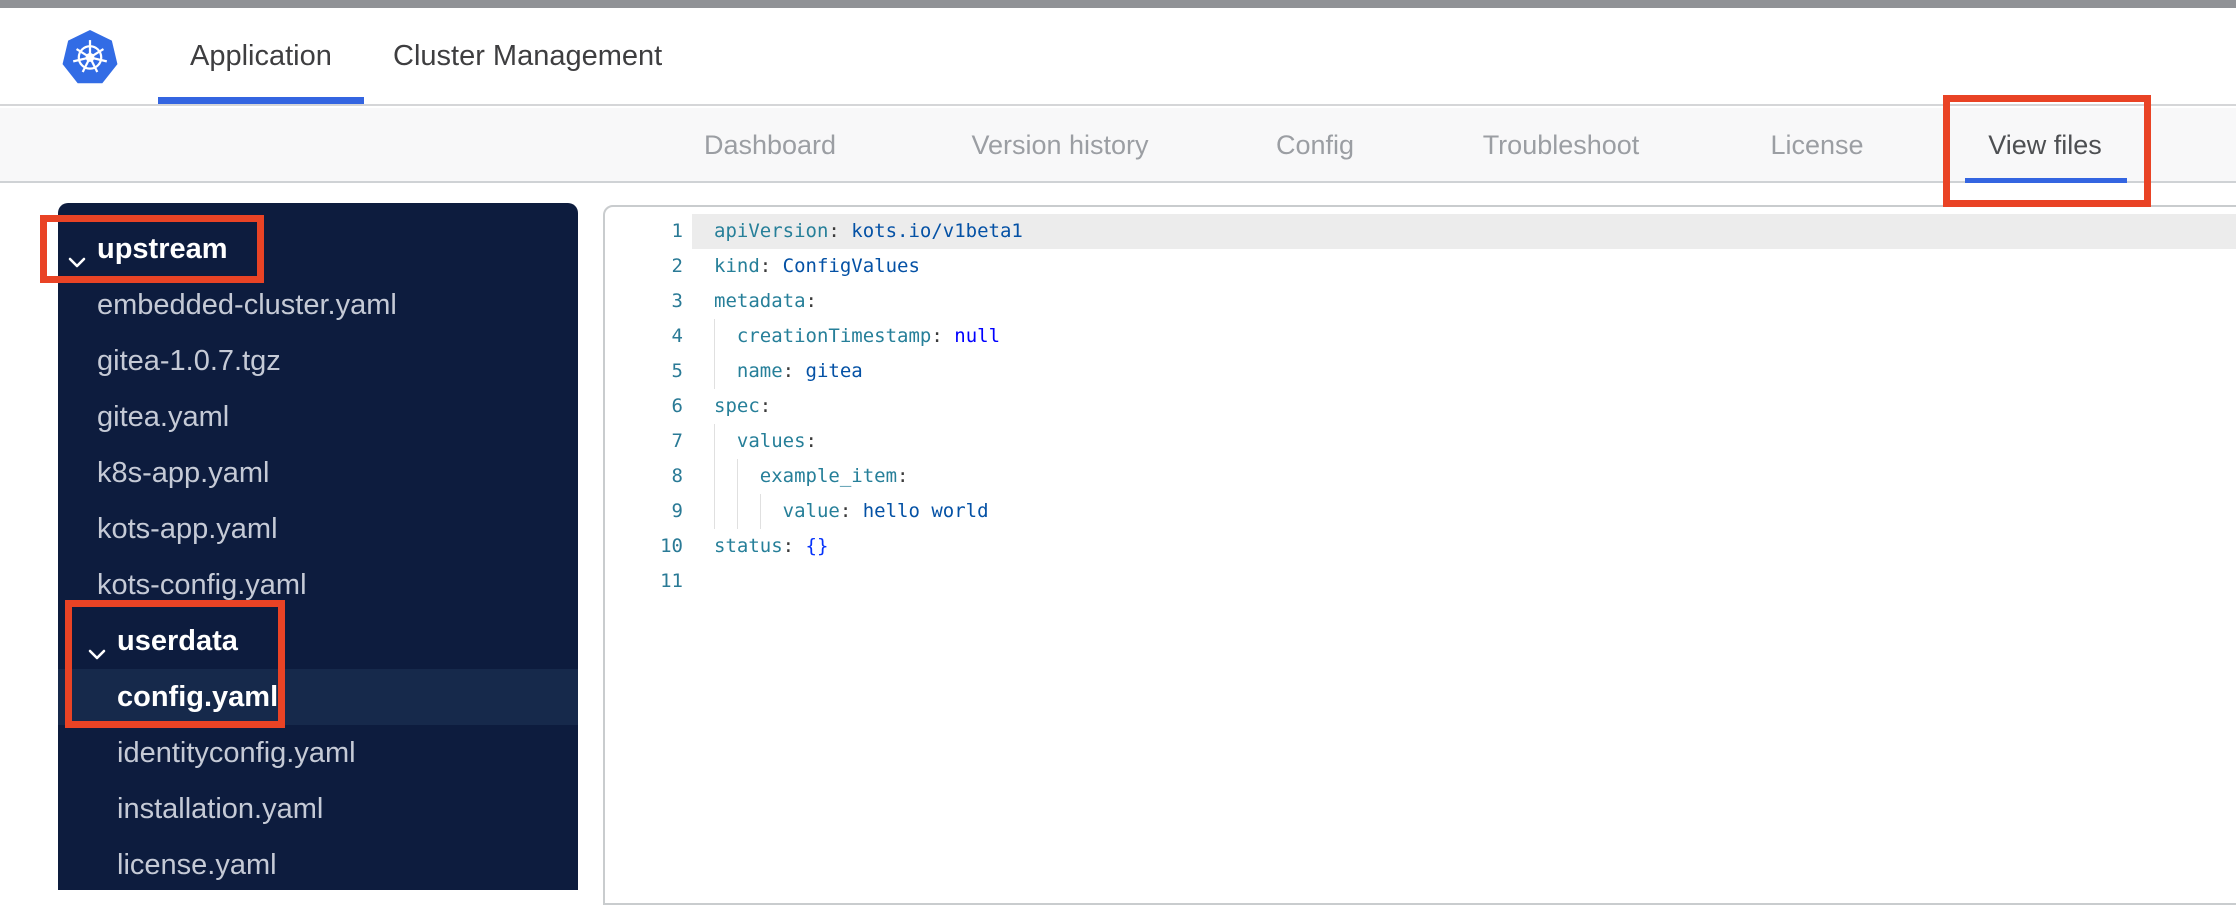  What do you see at coordinates (1118, 57) in the screenshot?
I see `app-header: Application Cluster Management` at bounding box center [1118, 57].